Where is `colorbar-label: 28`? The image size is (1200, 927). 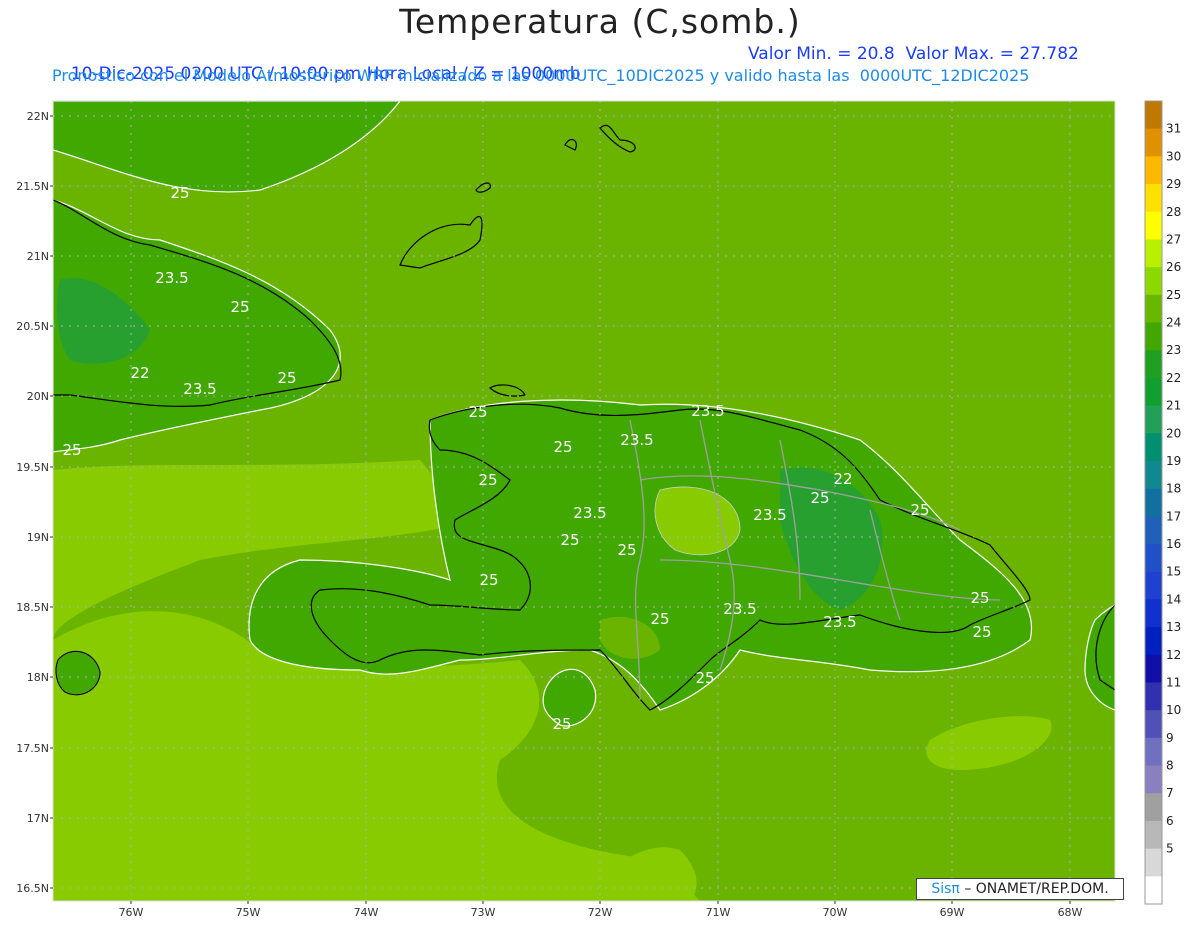 colorbar-label: 28 is located at coordinates (1173, 212).